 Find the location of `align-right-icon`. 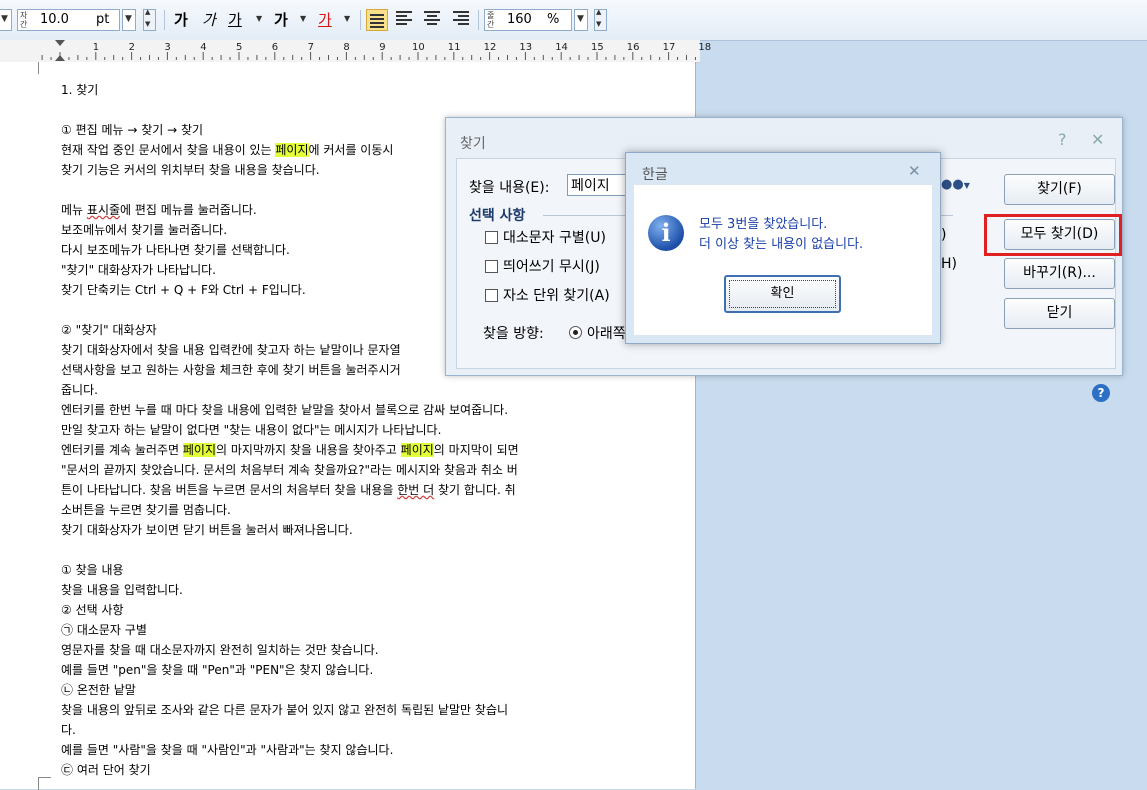

align-right-icon is located at coordinates (461, 19).